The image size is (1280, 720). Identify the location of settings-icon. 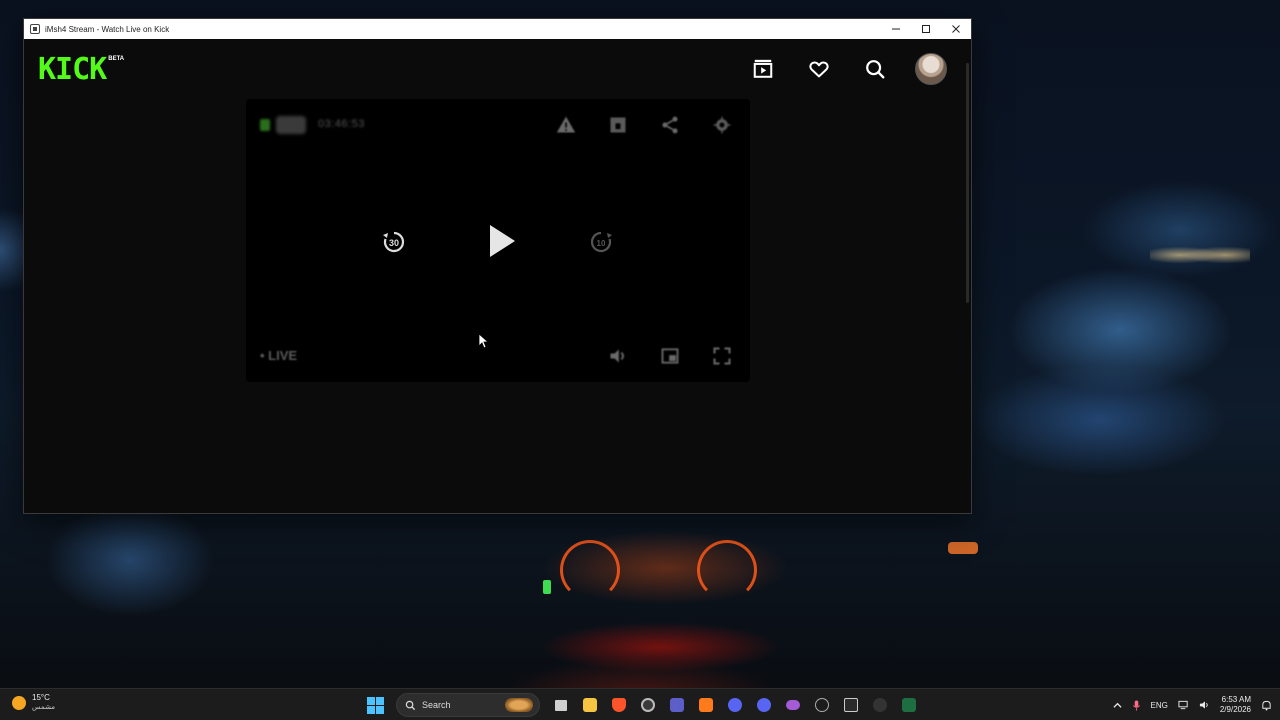
(722, 125).